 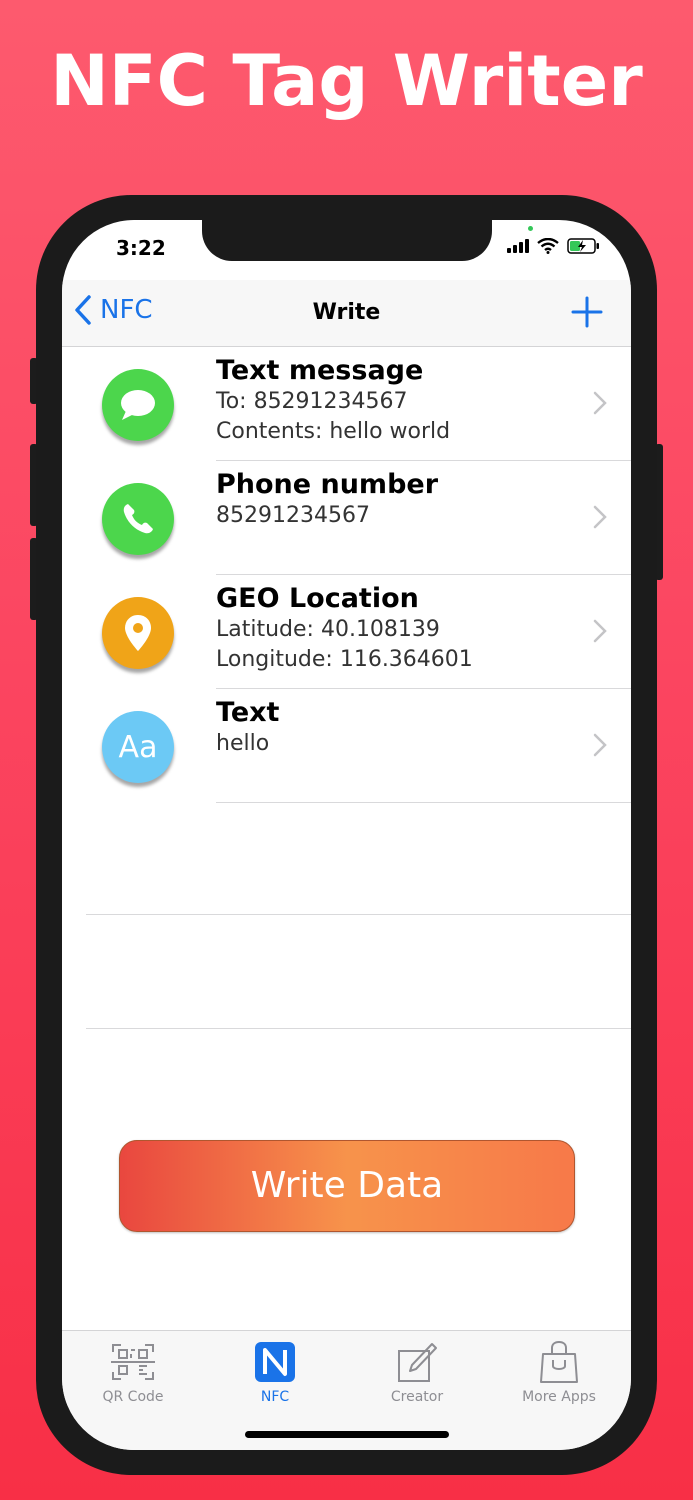 I want to click on notch, so click(x=347, y=240).